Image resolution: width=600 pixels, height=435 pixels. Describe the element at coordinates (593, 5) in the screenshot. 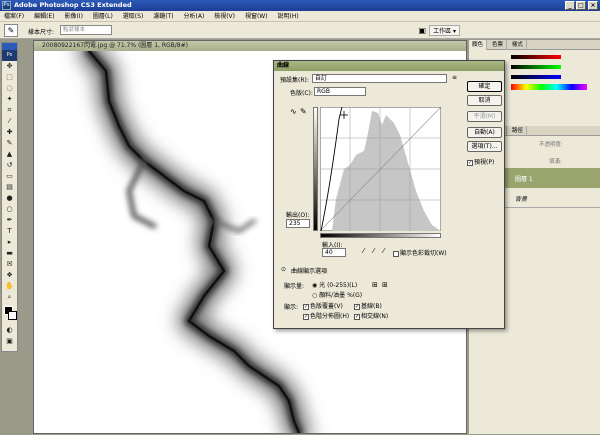

I see `close-button: ×` at that location.